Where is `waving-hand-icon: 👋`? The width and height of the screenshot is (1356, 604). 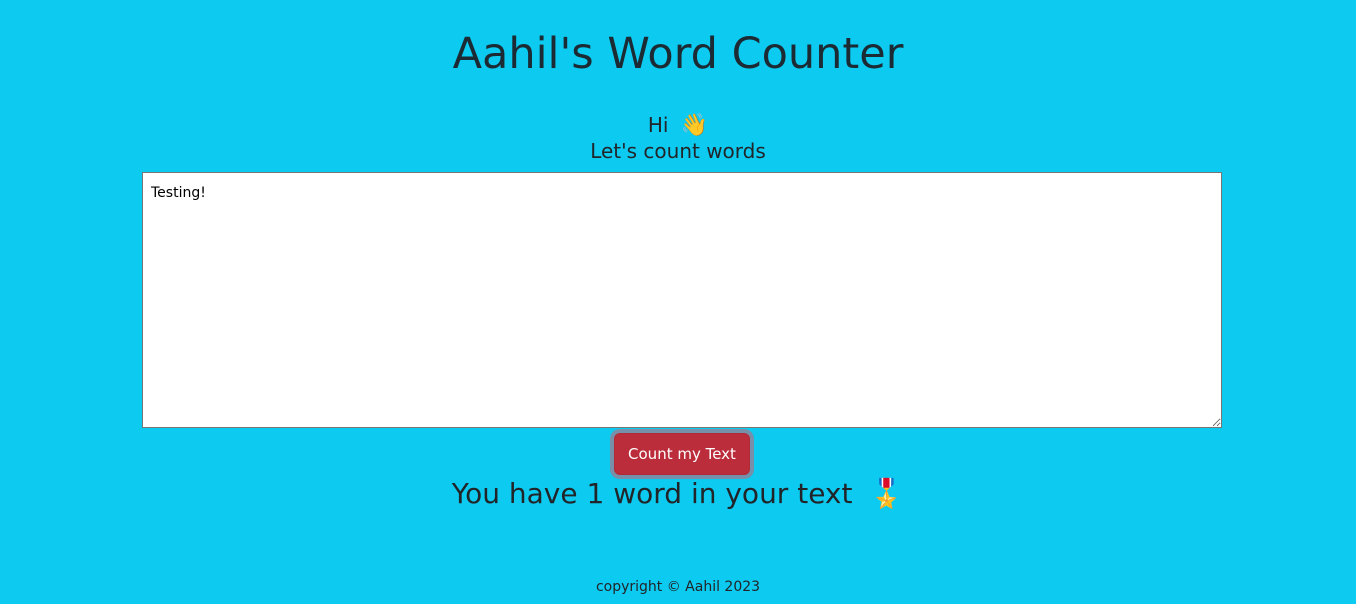 waving-hand-icon: 👋 is located at coordinates (694, 125).